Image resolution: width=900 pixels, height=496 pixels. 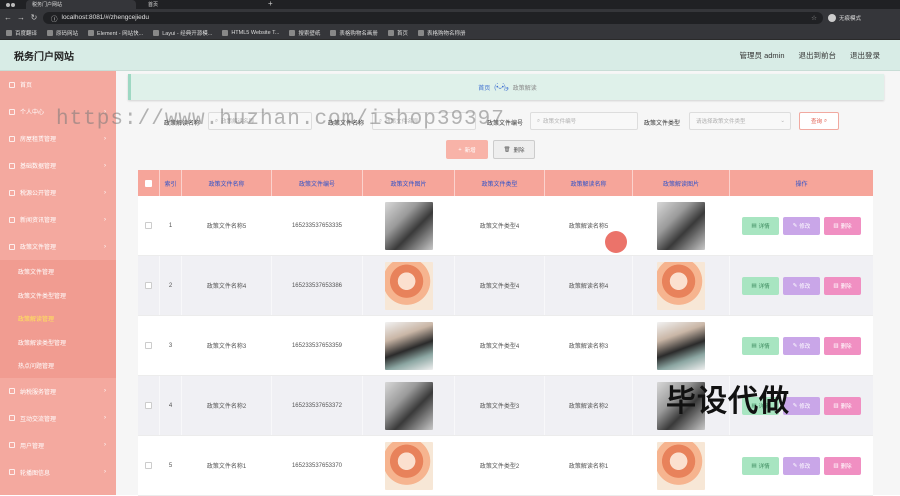 What do you see at coordinates (54, 18) in the screenshot?
I see `info-icon: ⓘ` at bounding box center [54, 18].